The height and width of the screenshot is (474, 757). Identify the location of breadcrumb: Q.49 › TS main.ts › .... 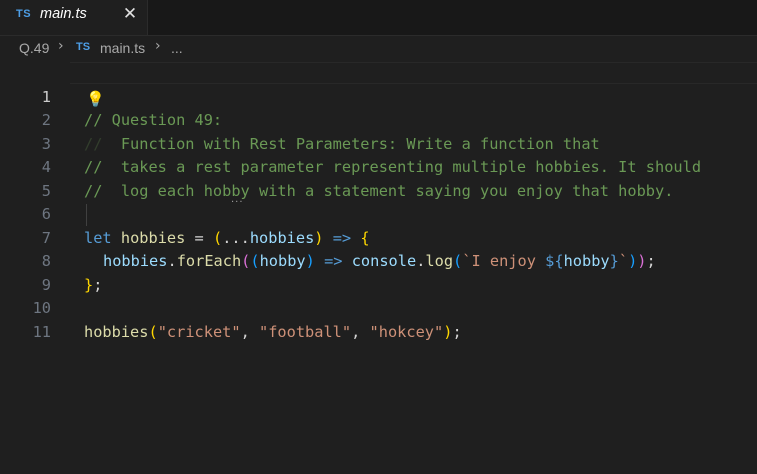
(378, 48).